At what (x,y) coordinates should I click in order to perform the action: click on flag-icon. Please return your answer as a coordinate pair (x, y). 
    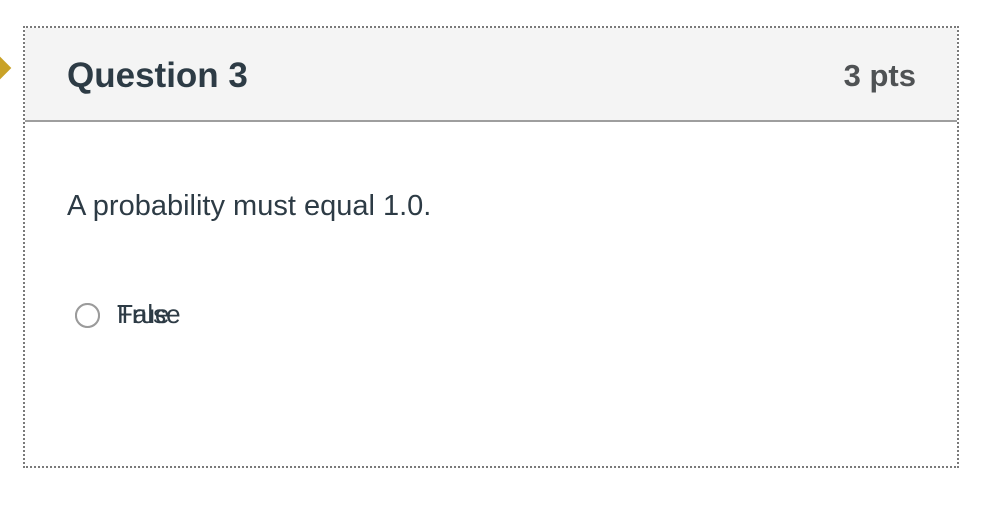
    Looking at the image, I should click on (6, 68).